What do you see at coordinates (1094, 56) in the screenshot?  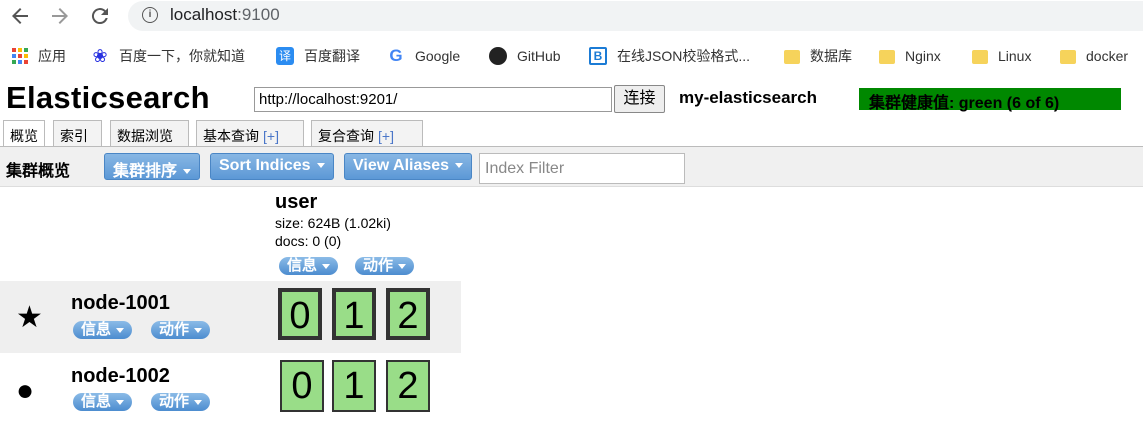 I see `bookmark-folder-docker: docker` at bounding box center [1094, 56].